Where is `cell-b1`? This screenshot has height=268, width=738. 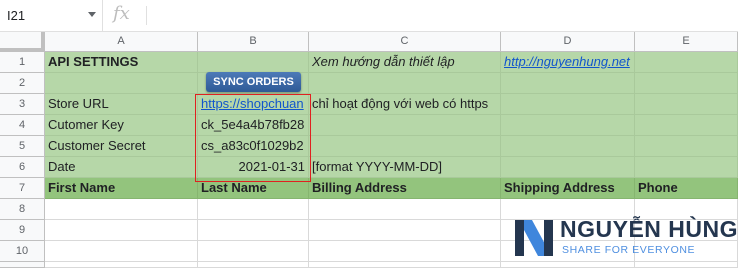
cell-b1 is located at coordinates (253, 62).